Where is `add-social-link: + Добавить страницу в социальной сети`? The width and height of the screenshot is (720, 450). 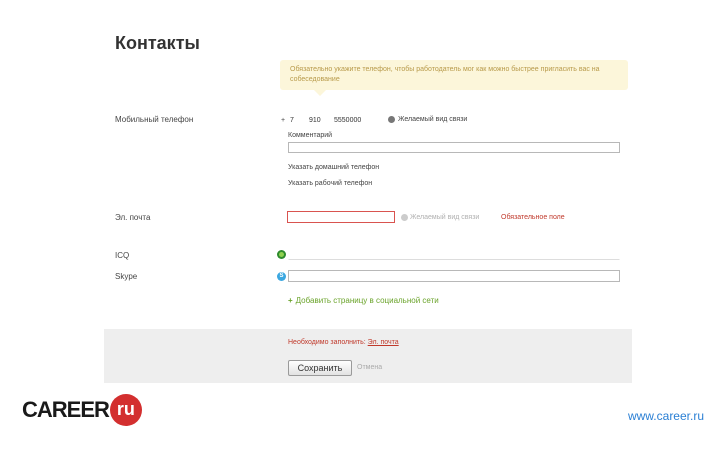
add-social-link: + Добавить страницу в социальной сети is located at coordinates (363, 300).